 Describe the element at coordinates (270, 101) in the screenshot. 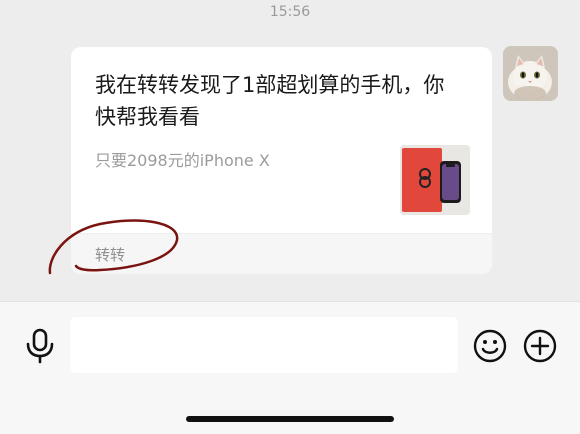

I see `card-title: 我在转转发现了1部超划算的手机，你快帮我看看` at that location.